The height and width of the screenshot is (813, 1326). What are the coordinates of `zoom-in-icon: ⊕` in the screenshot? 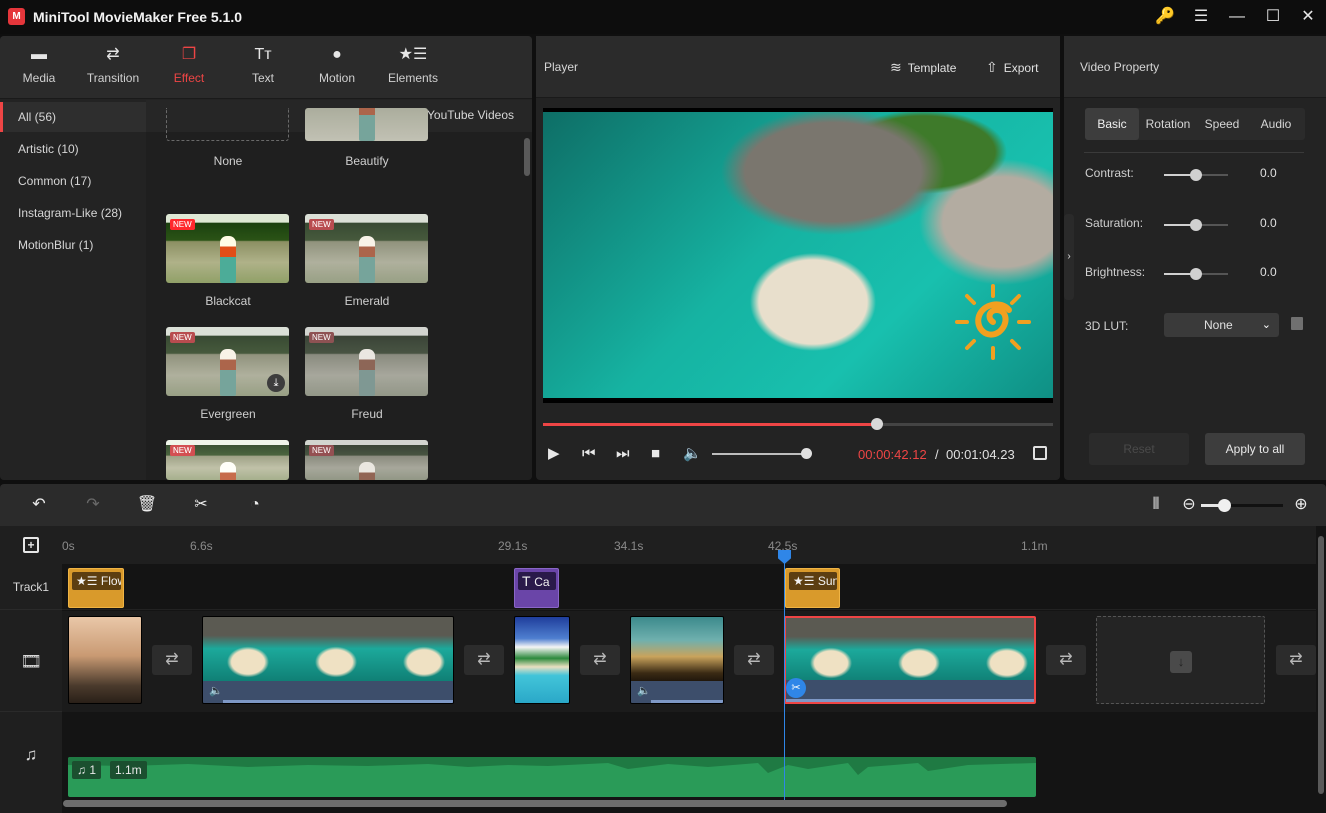 It's located at (1301, 505).